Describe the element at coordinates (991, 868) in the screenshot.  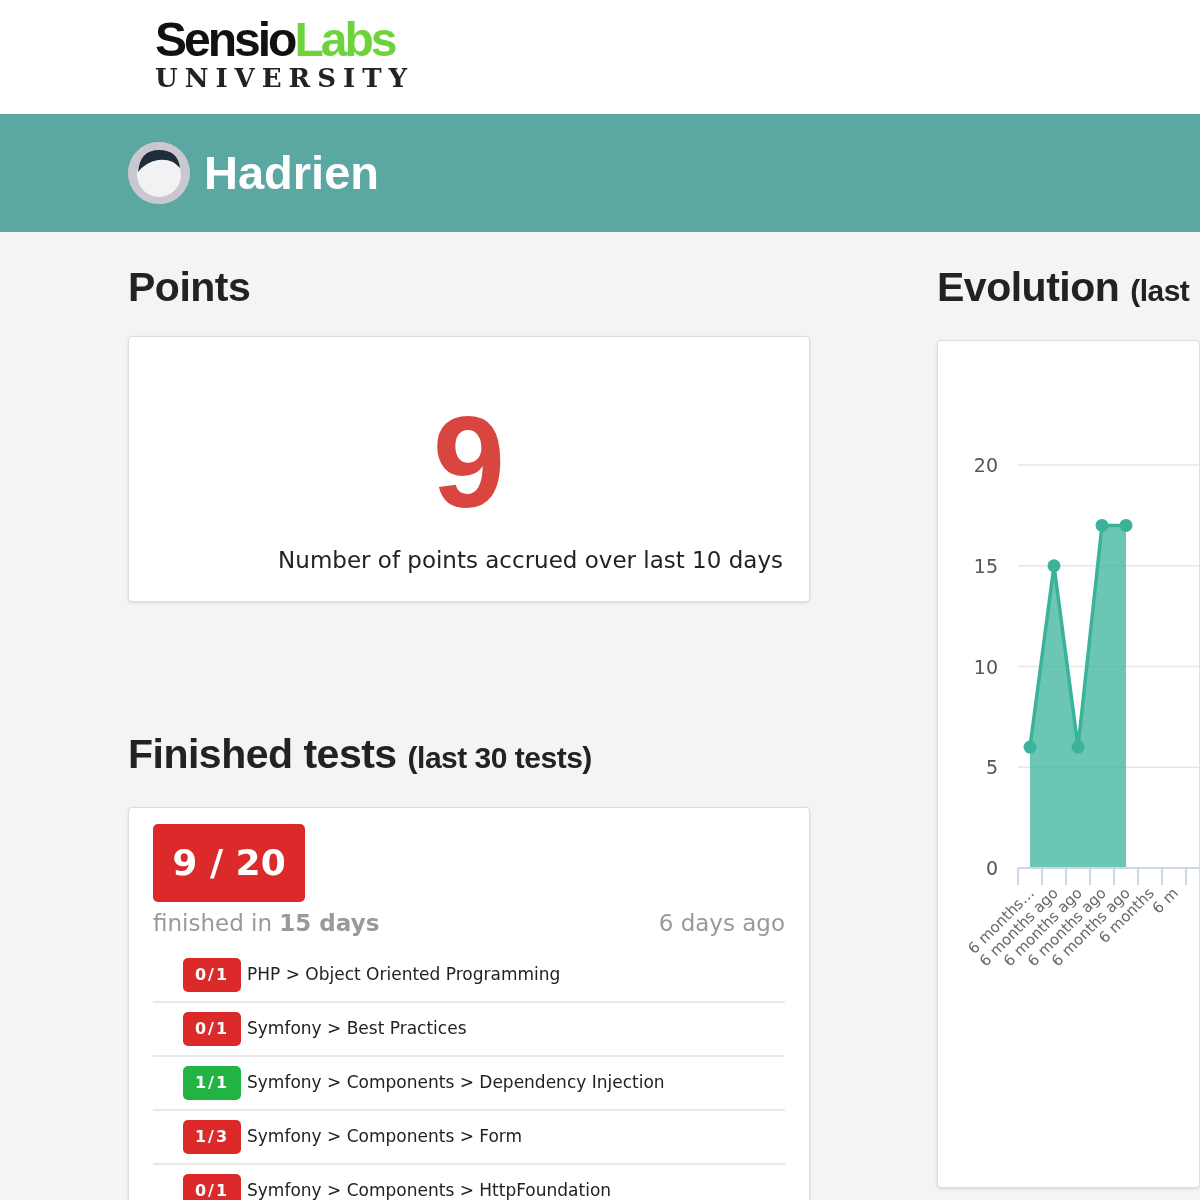
I see `y-axis-label: 0` at that location.